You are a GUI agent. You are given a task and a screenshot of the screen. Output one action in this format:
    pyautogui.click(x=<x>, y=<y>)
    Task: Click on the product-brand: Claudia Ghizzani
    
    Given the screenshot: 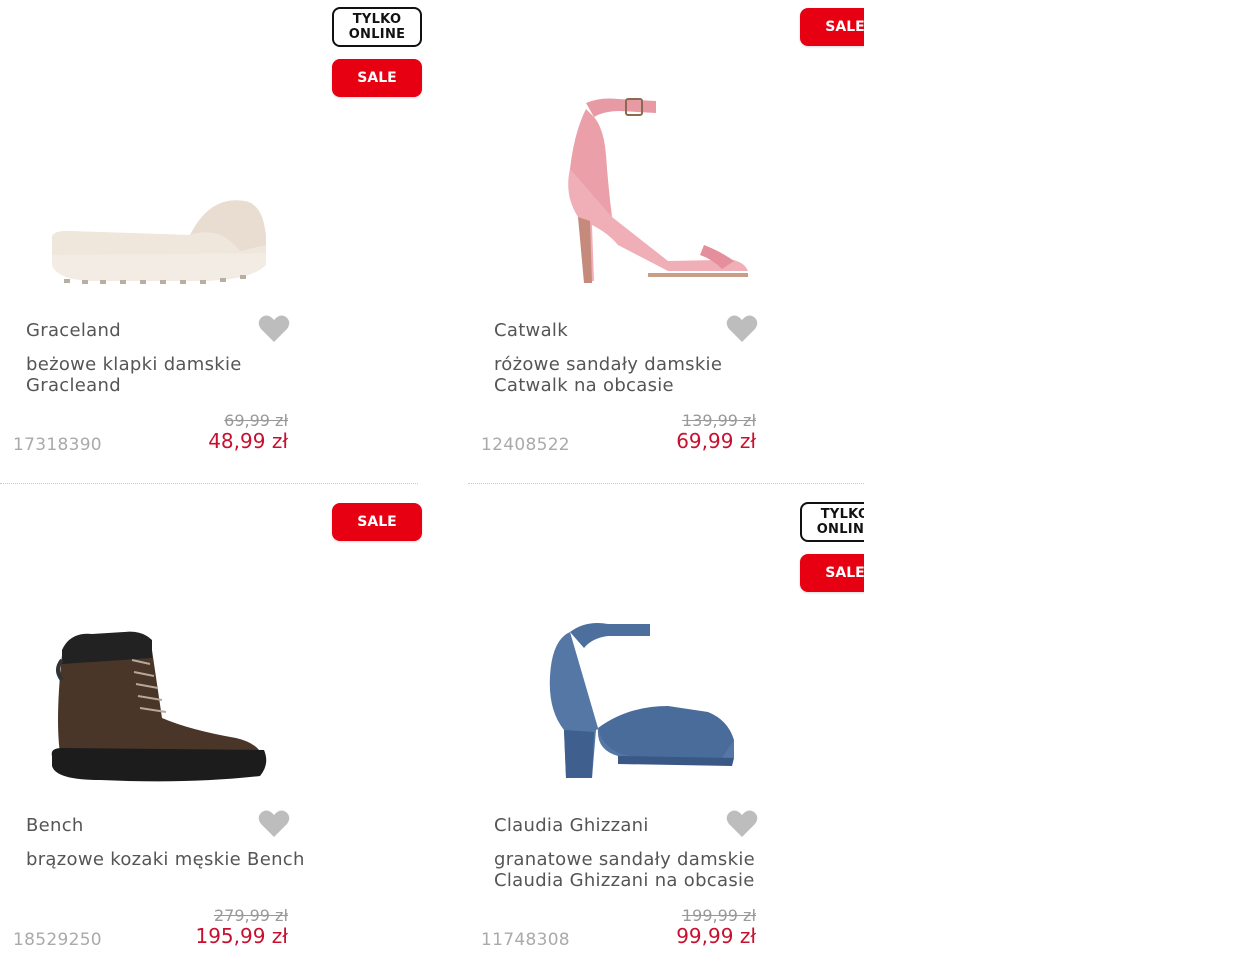 What is the action you would take?
    pyautogui.click(x=571, y=825)
    